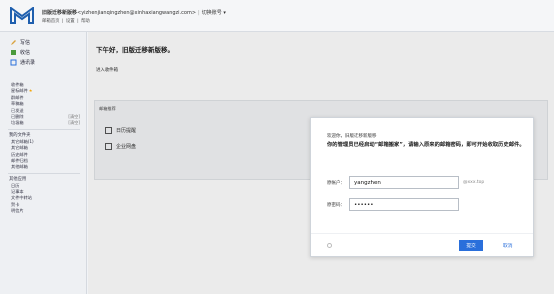 The width and height of the screenshot is (554, 294). I want to click on inbox-icon, so click(13, 52).